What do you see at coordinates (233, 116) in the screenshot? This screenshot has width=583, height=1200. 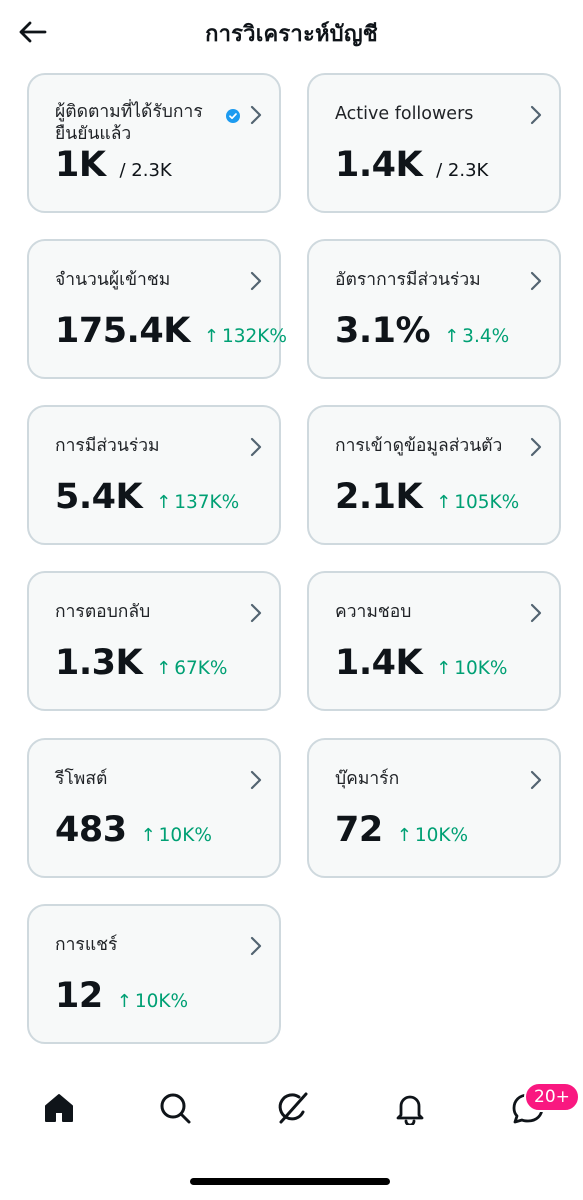 I see `verified-badge-icon` at bounding box center [233, 116].